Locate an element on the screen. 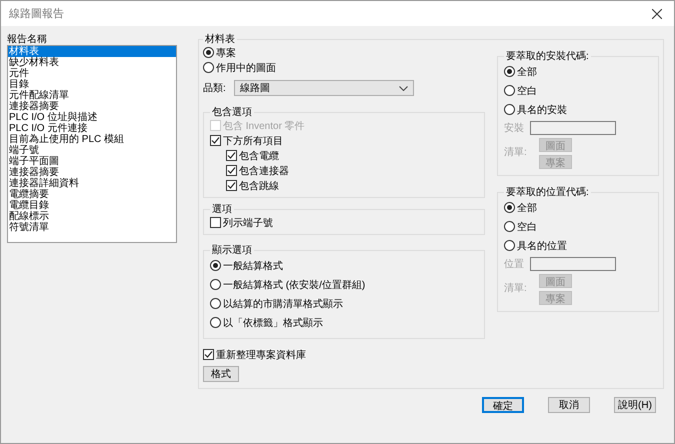 Image resolution: width=675 pixels, height=444 pixels. report-list-item: 目錄 is located at coordinates (92, 84).